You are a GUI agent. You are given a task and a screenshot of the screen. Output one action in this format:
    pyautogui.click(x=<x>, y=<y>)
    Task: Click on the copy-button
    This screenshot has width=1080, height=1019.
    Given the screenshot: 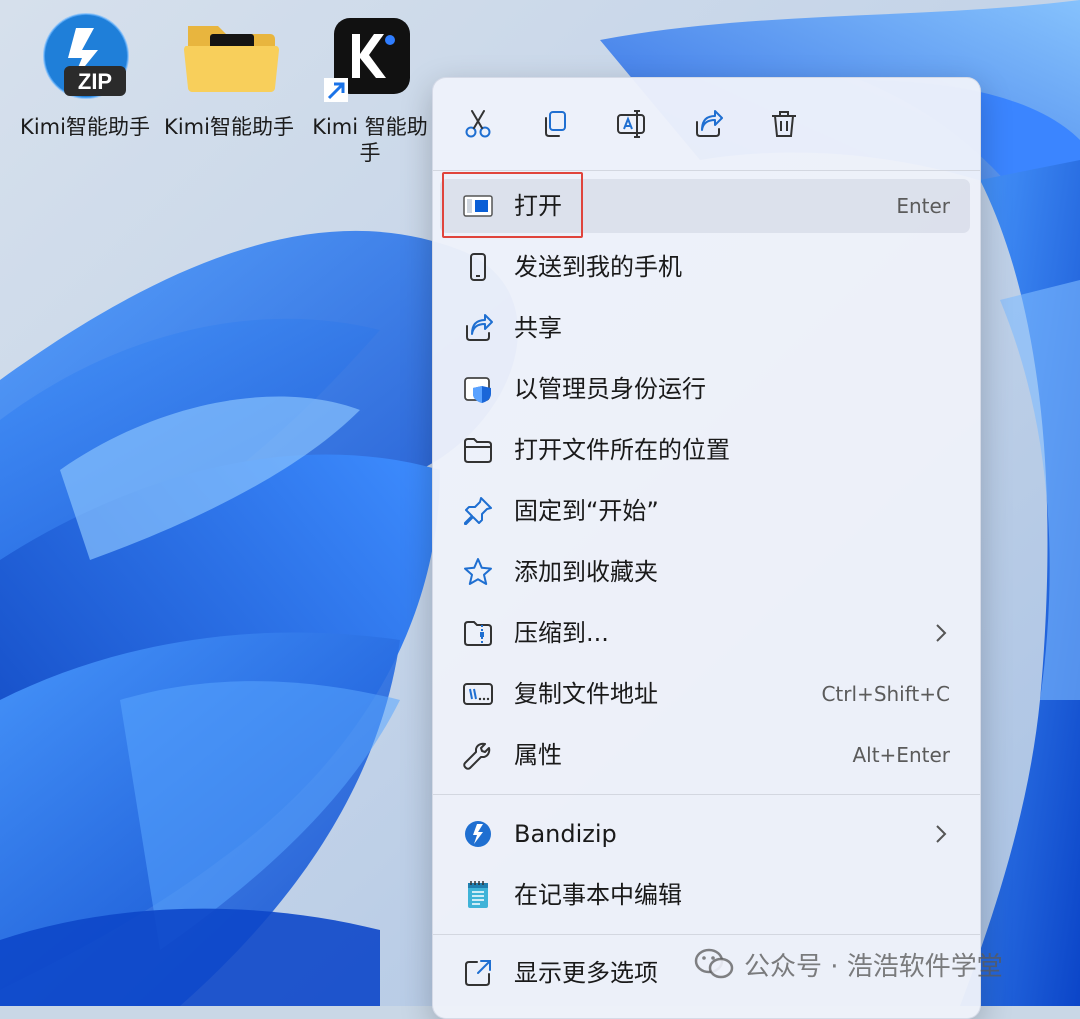 What is the action you would take?
    pyautogui.click(x=555, y=124)
    